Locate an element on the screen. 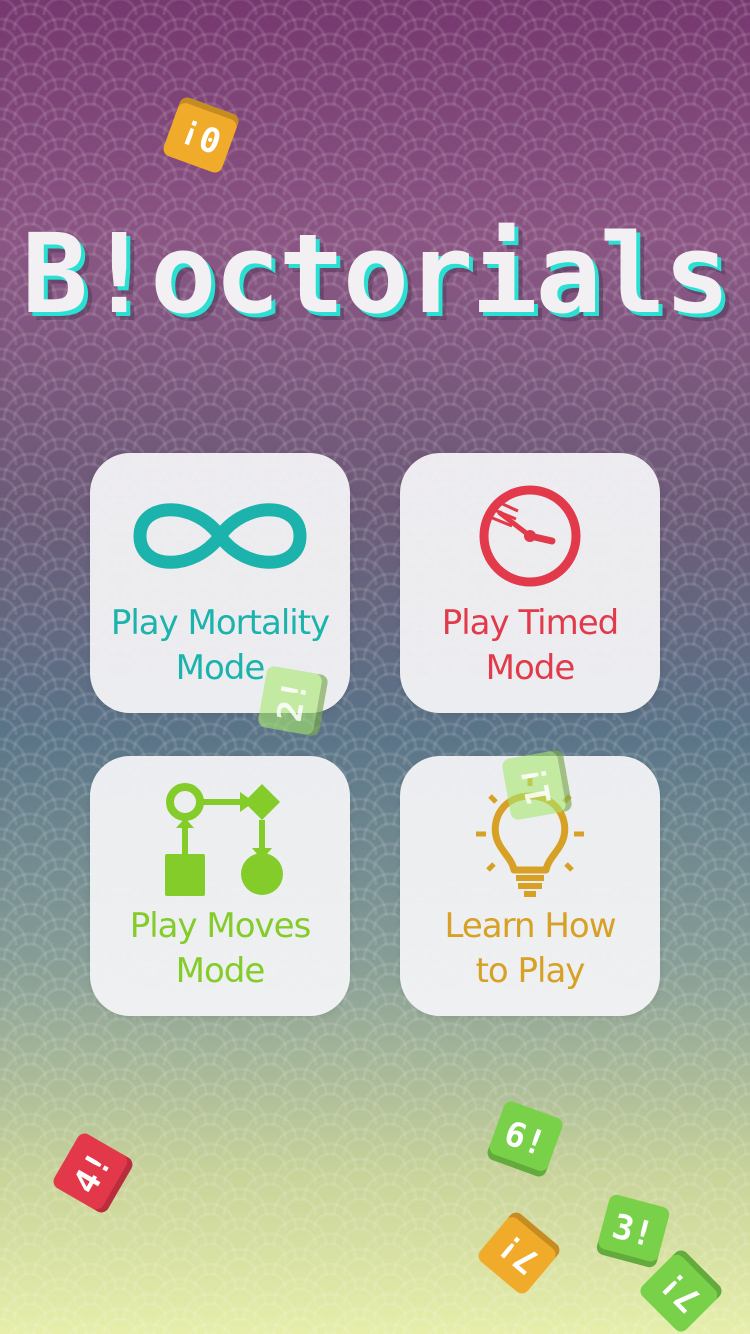 The width and height of the screenshot is (750, 1334). moves-label-line1: Play Moves is located at coordinates (220, 926).